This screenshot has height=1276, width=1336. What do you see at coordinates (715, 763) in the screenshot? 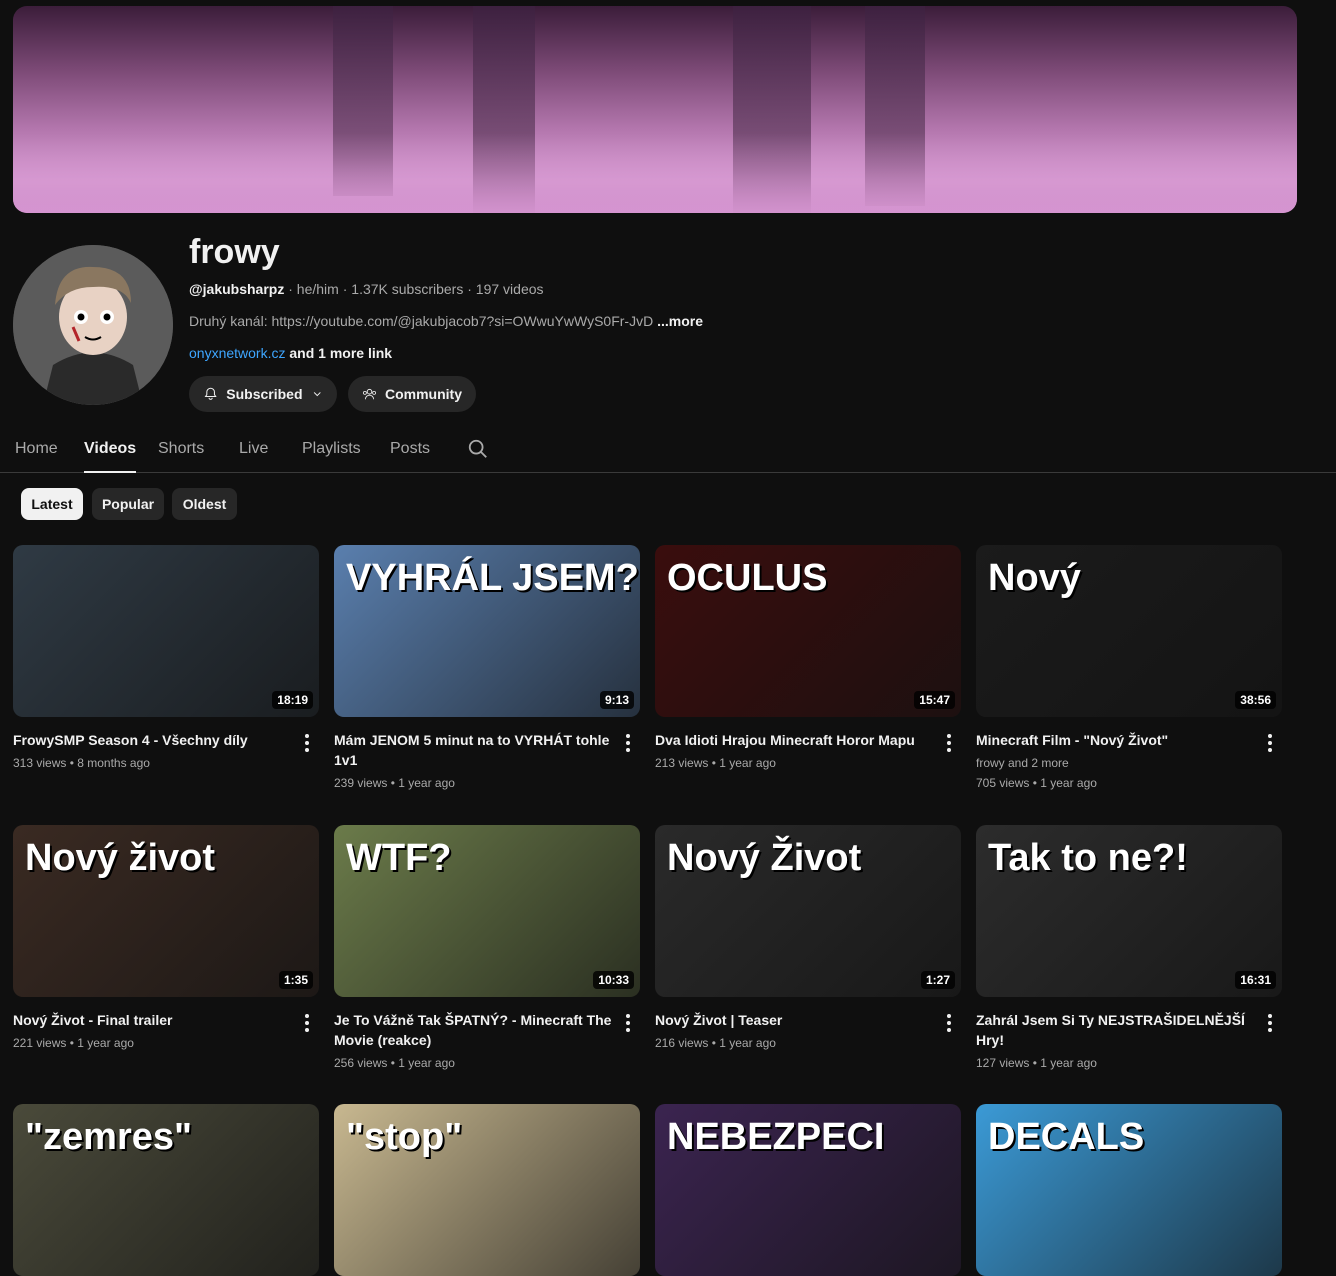
I see `video-meta: 213 views • 1 year ago` at bounding box center [715, 763].